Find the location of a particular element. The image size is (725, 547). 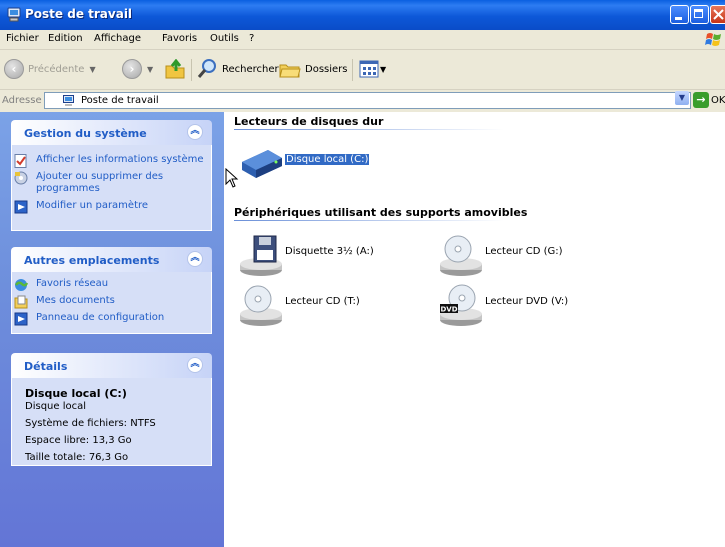

back-arrow-icon: ‹ is located at coordinates (14, 69).